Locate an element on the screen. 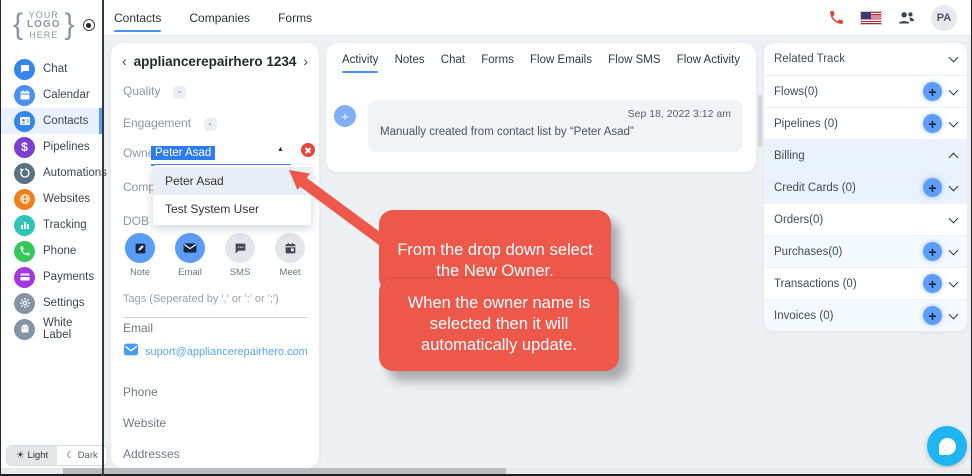  logo-radio-icon is located at coordinates (88, 25).